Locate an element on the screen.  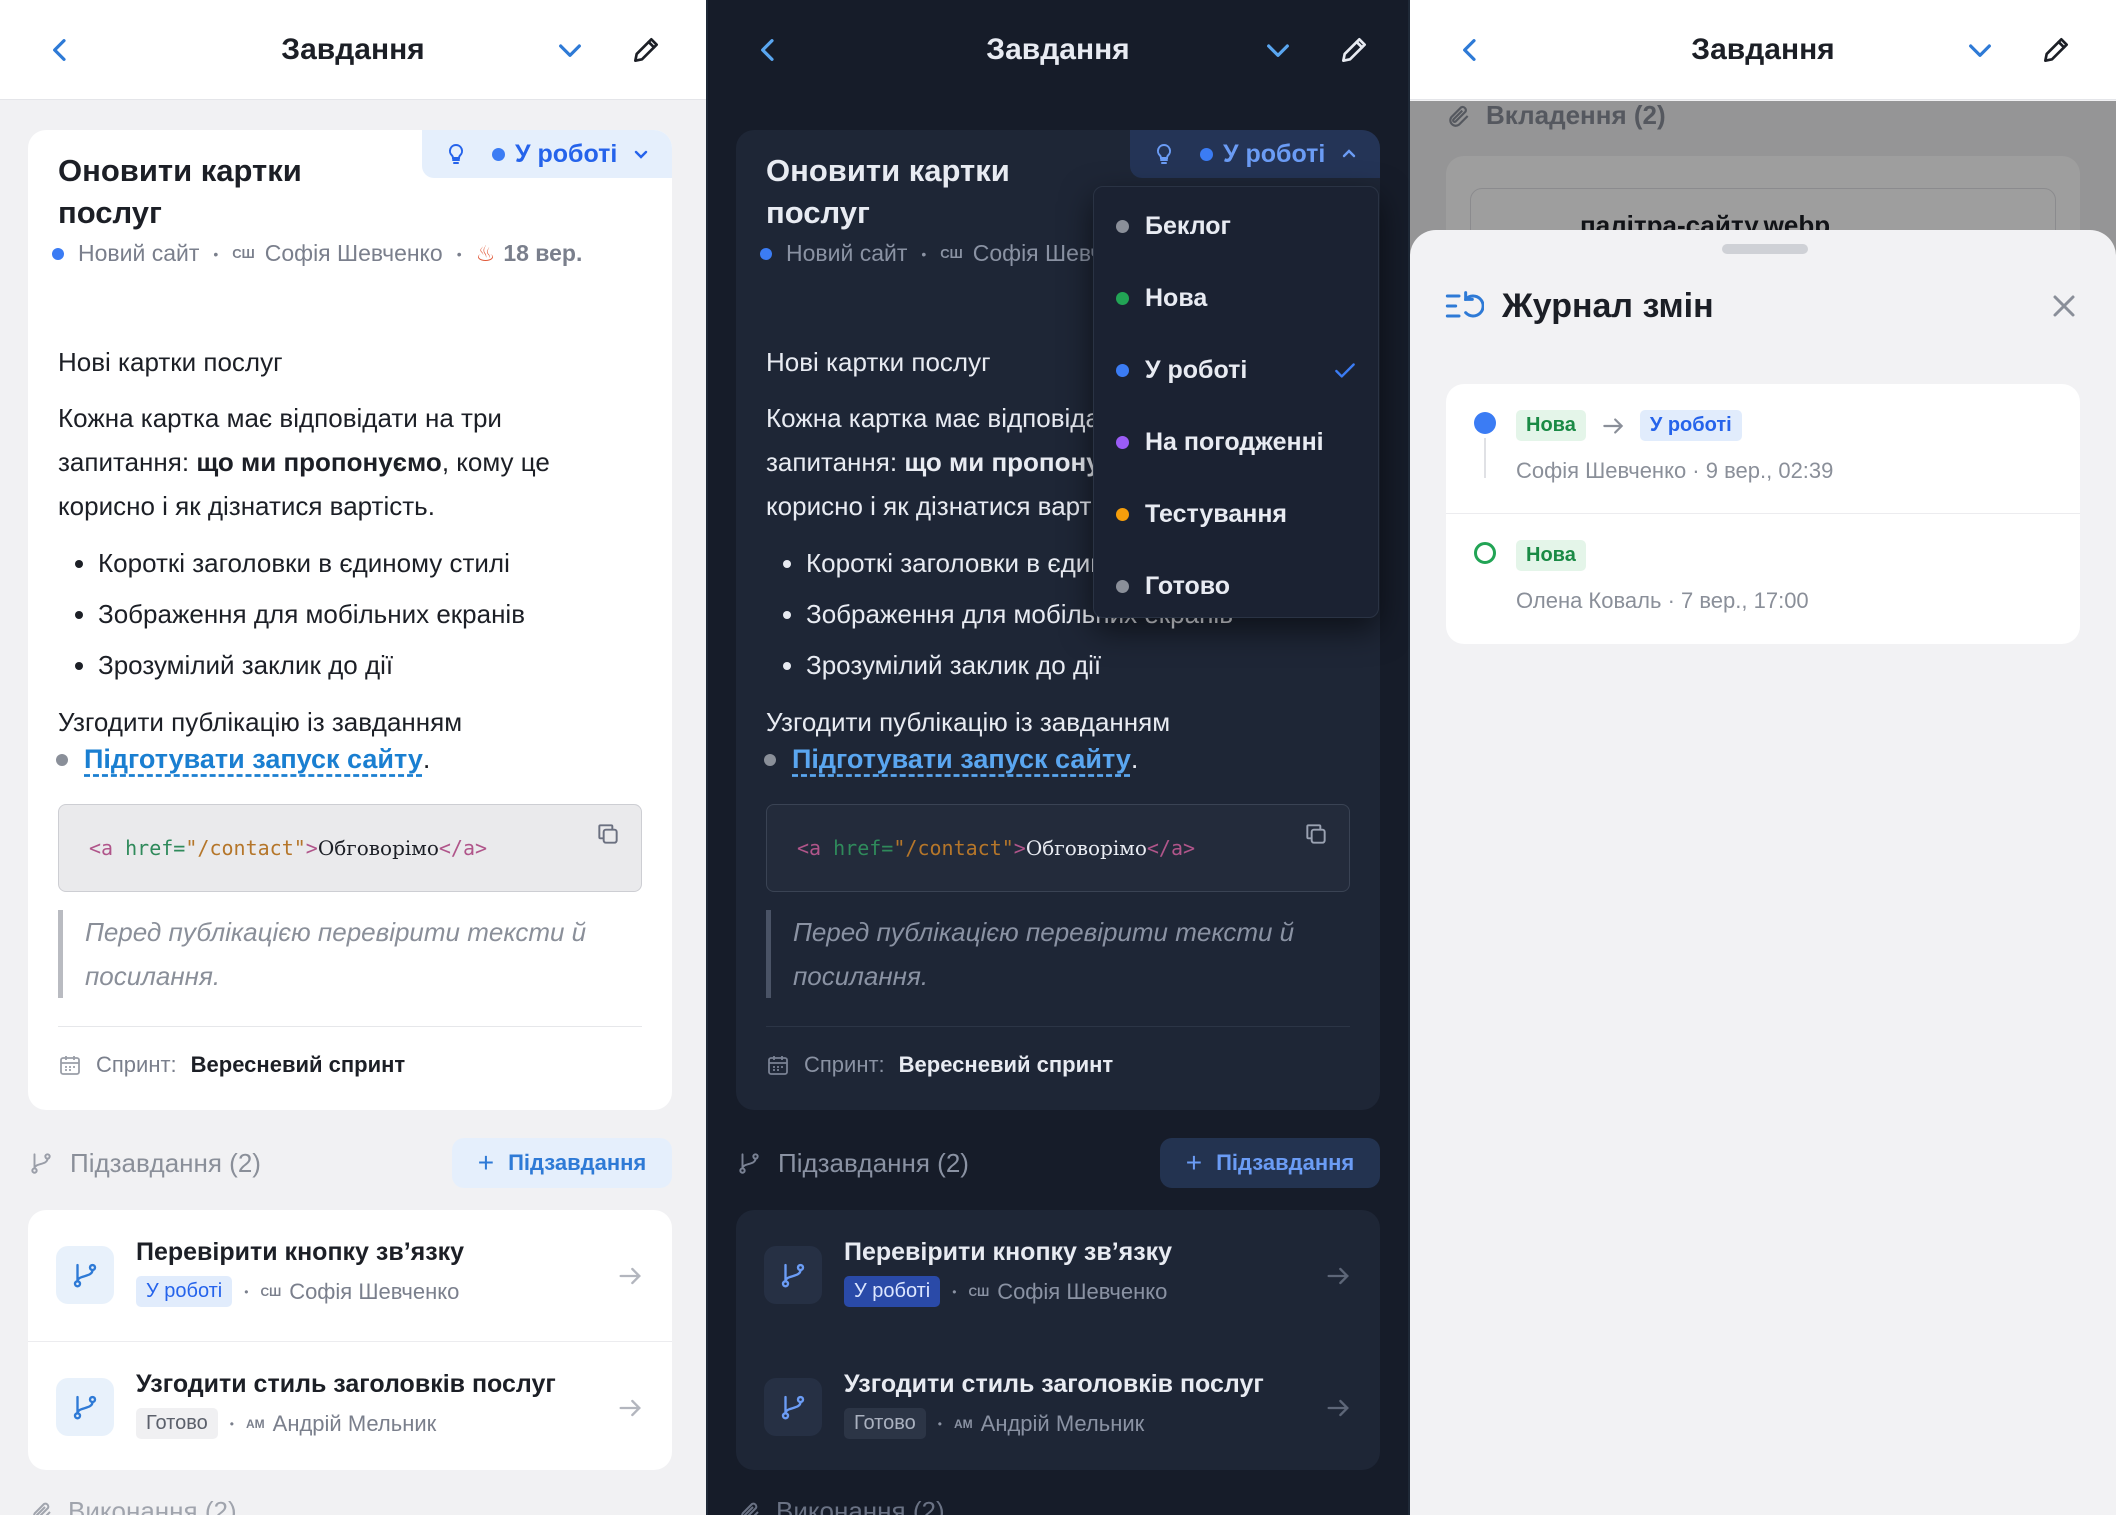
status-option-new: Нова is located at coordinates (1237, 298).